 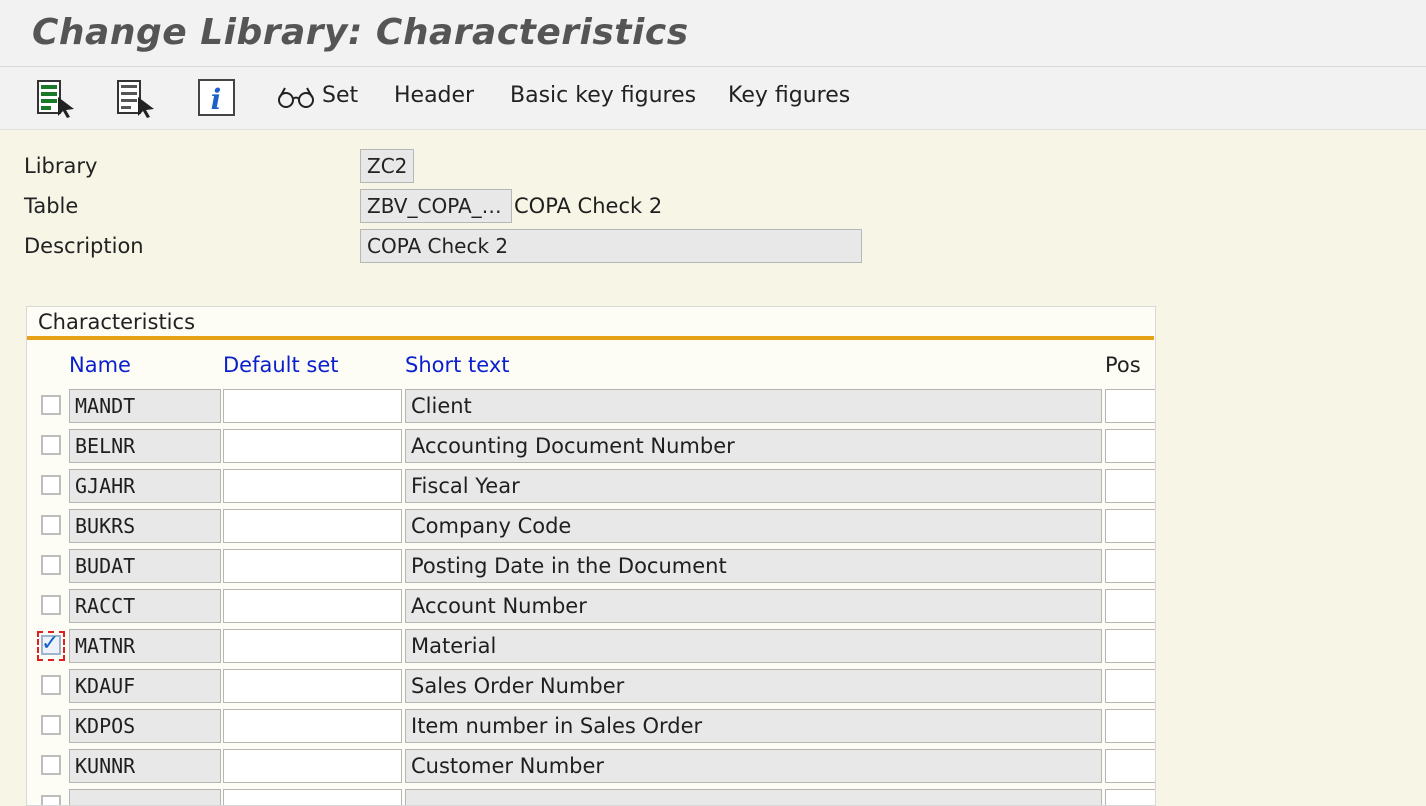 I want to click on panel-title: Characteristics, so click(x=117, y=322).